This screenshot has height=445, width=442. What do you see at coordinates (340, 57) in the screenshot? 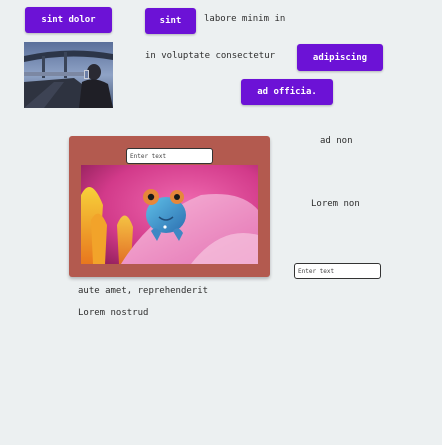
I see `adipiscing-button: adipiscing` at bounding box center [340, 57].